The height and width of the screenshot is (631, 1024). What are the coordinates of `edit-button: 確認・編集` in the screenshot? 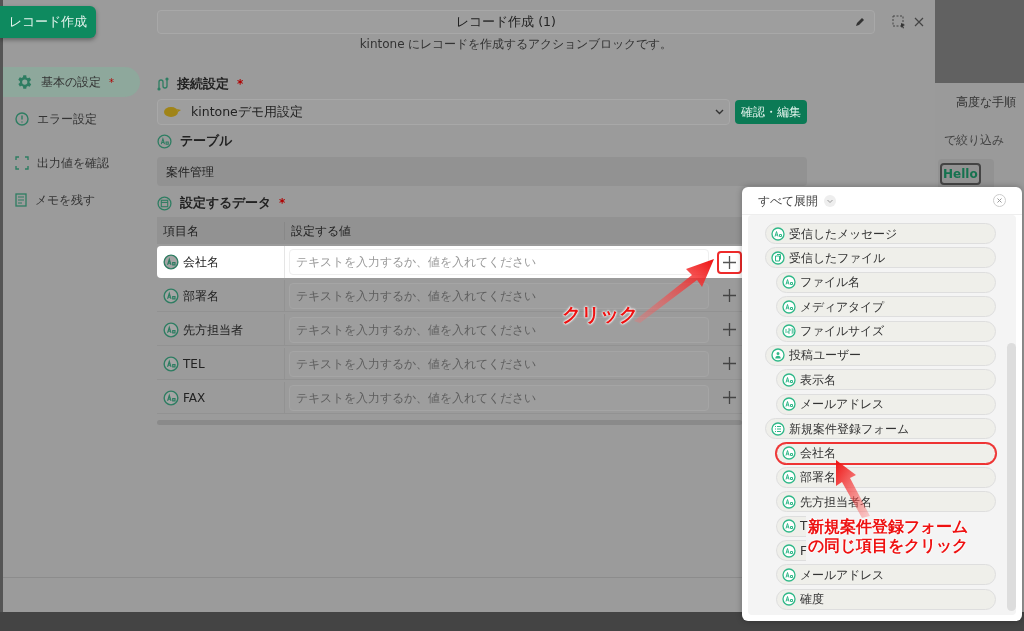 It's located at (771, 112).